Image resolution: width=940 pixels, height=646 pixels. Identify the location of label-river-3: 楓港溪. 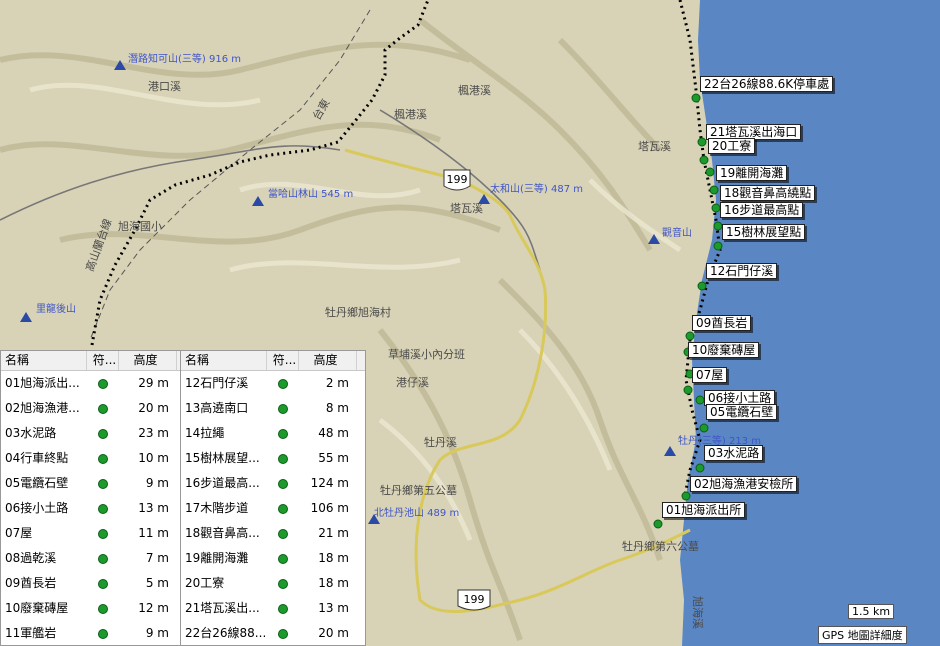
(410, 114).